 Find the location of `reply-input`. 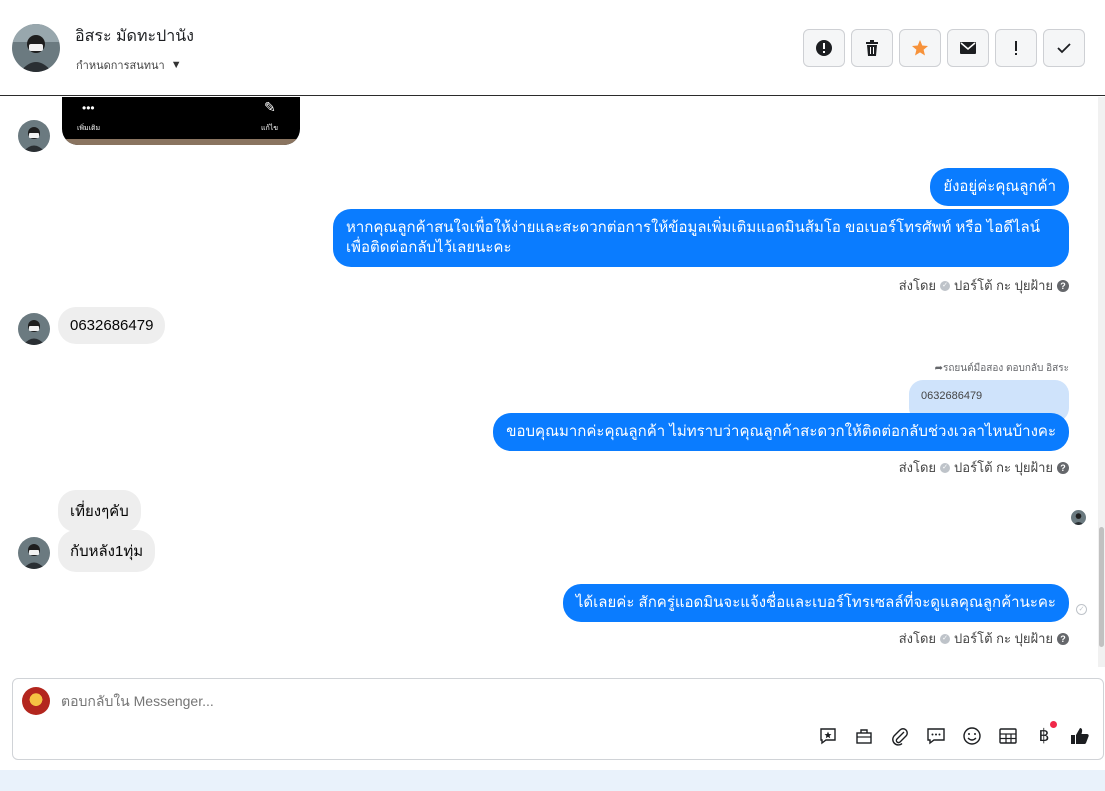

reply-input is located at coordinates (411, 701).